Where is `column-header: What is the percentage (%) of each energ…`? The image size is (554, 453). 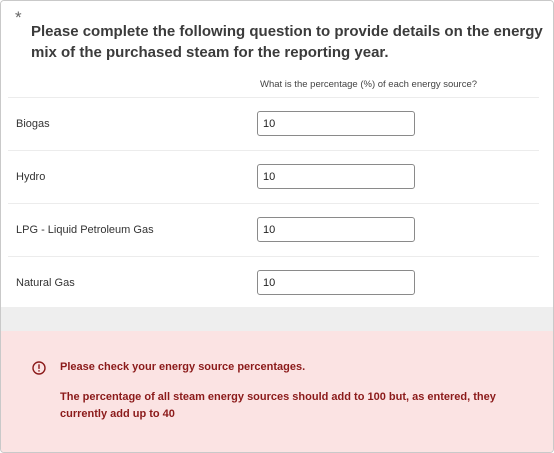 column-header: What is the percentage (%) of each energ… is located at coordinates (369, 84).